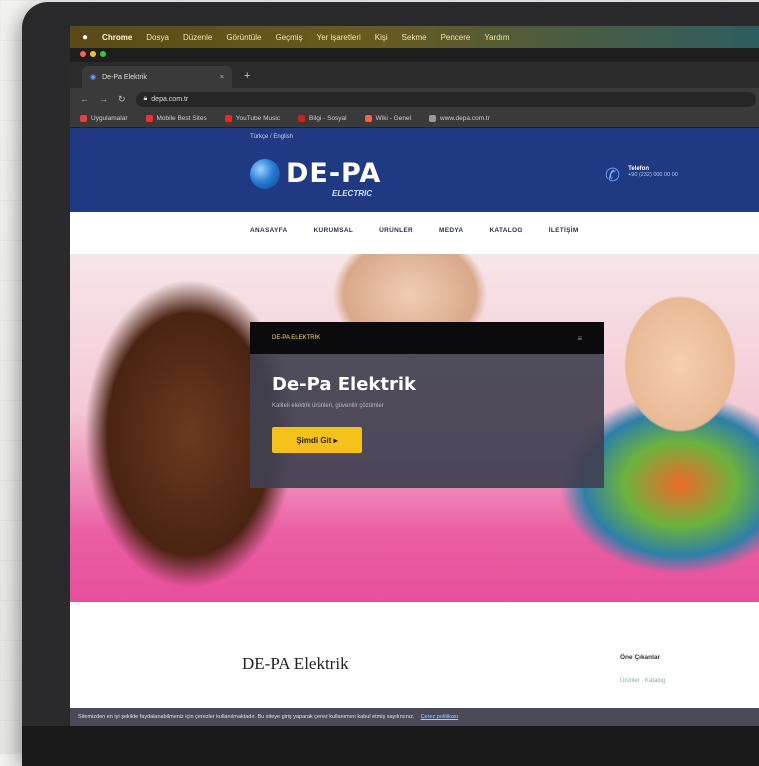 This screenshot has width=759, height=766. I want to click on bookmark-item: www.depa.com.tr, so click(459, 118).